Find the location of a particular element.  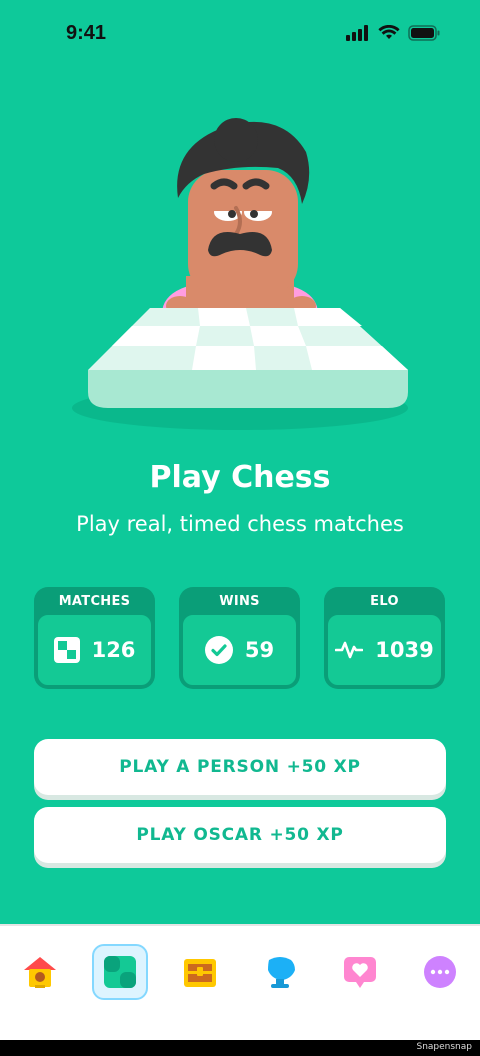

tab-leaderboard is located at coordinates (280, 972).